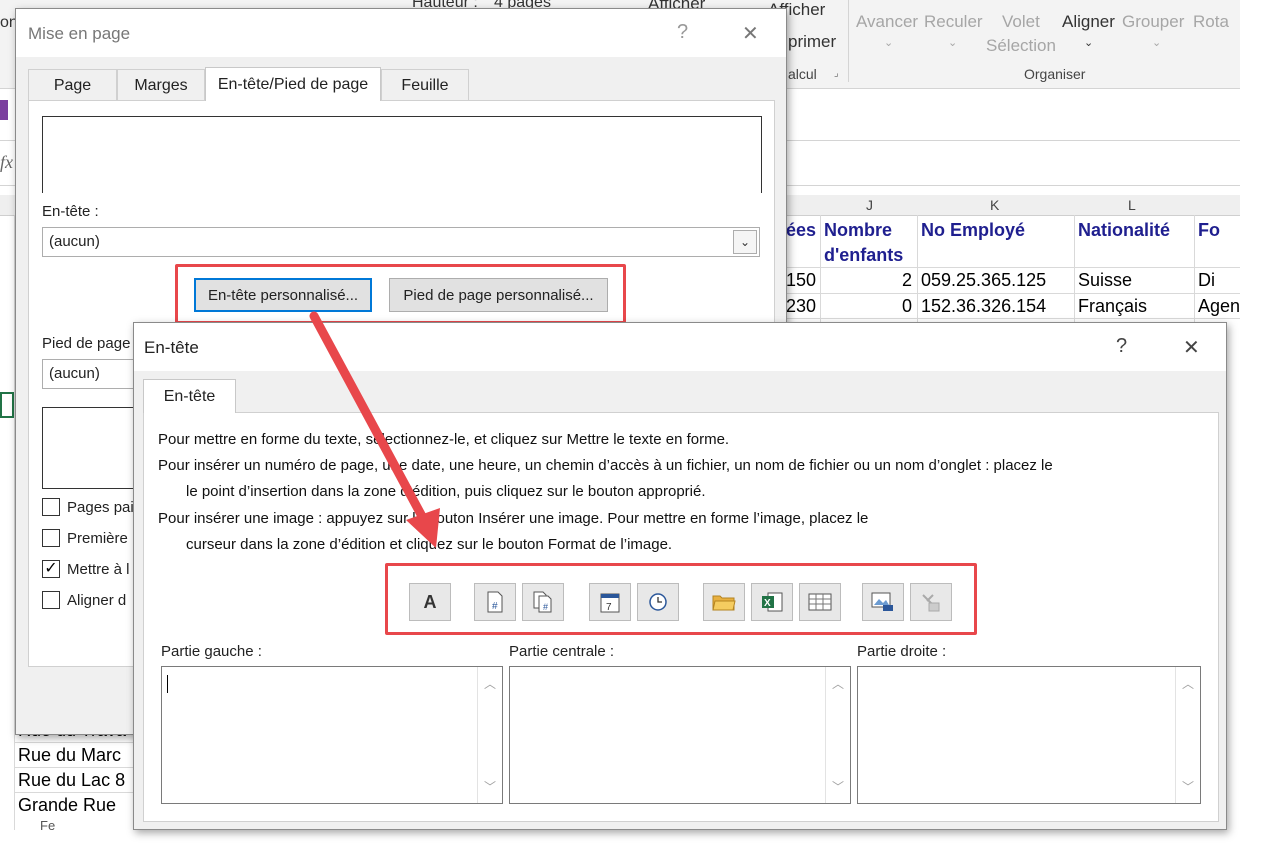 The height and width of the screenshot is (858, 1262). What do you see at coordinates (293, 84) in the screenshot?
I see `tab-entete-pied: En-tête/Pied de page` at bounding box center [293, 84].